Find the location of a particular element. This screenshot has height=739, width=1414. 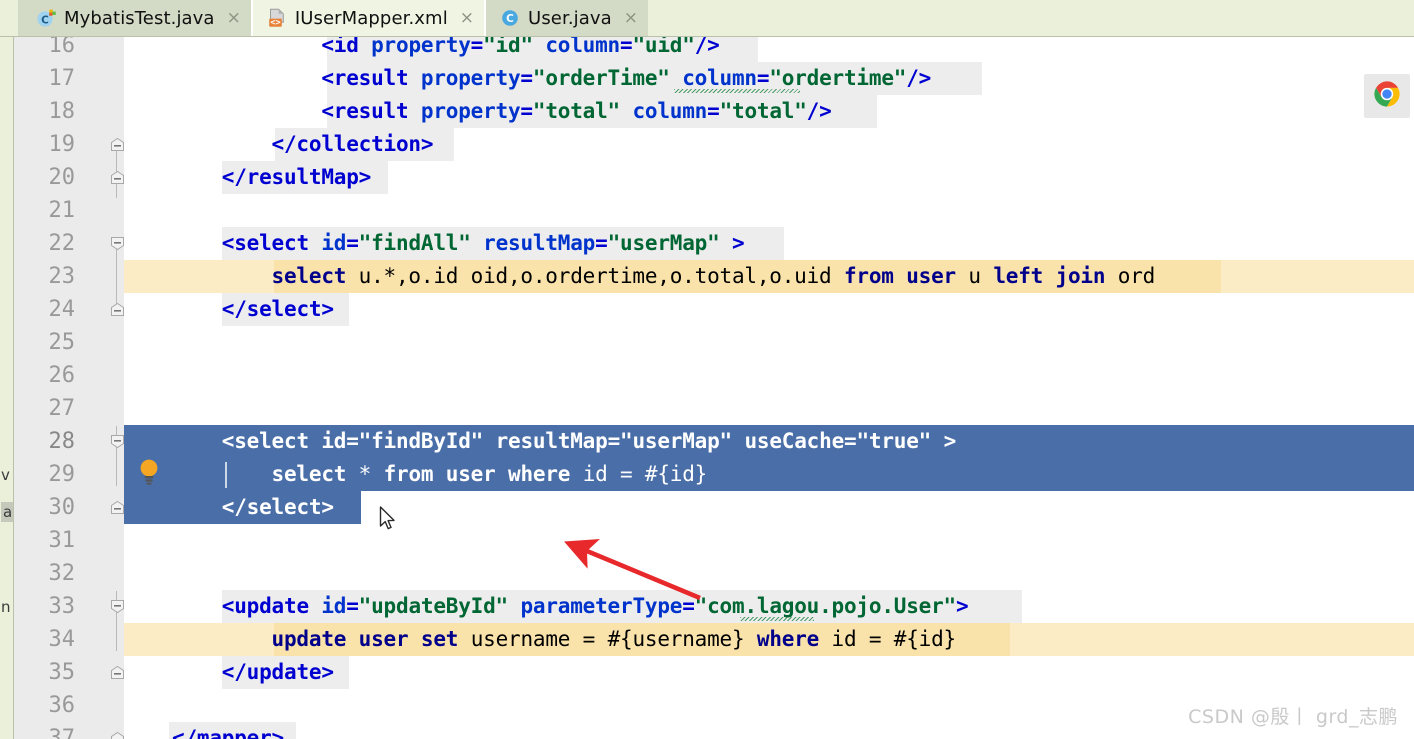

code-token: <select is located at coordinates (271, 441).